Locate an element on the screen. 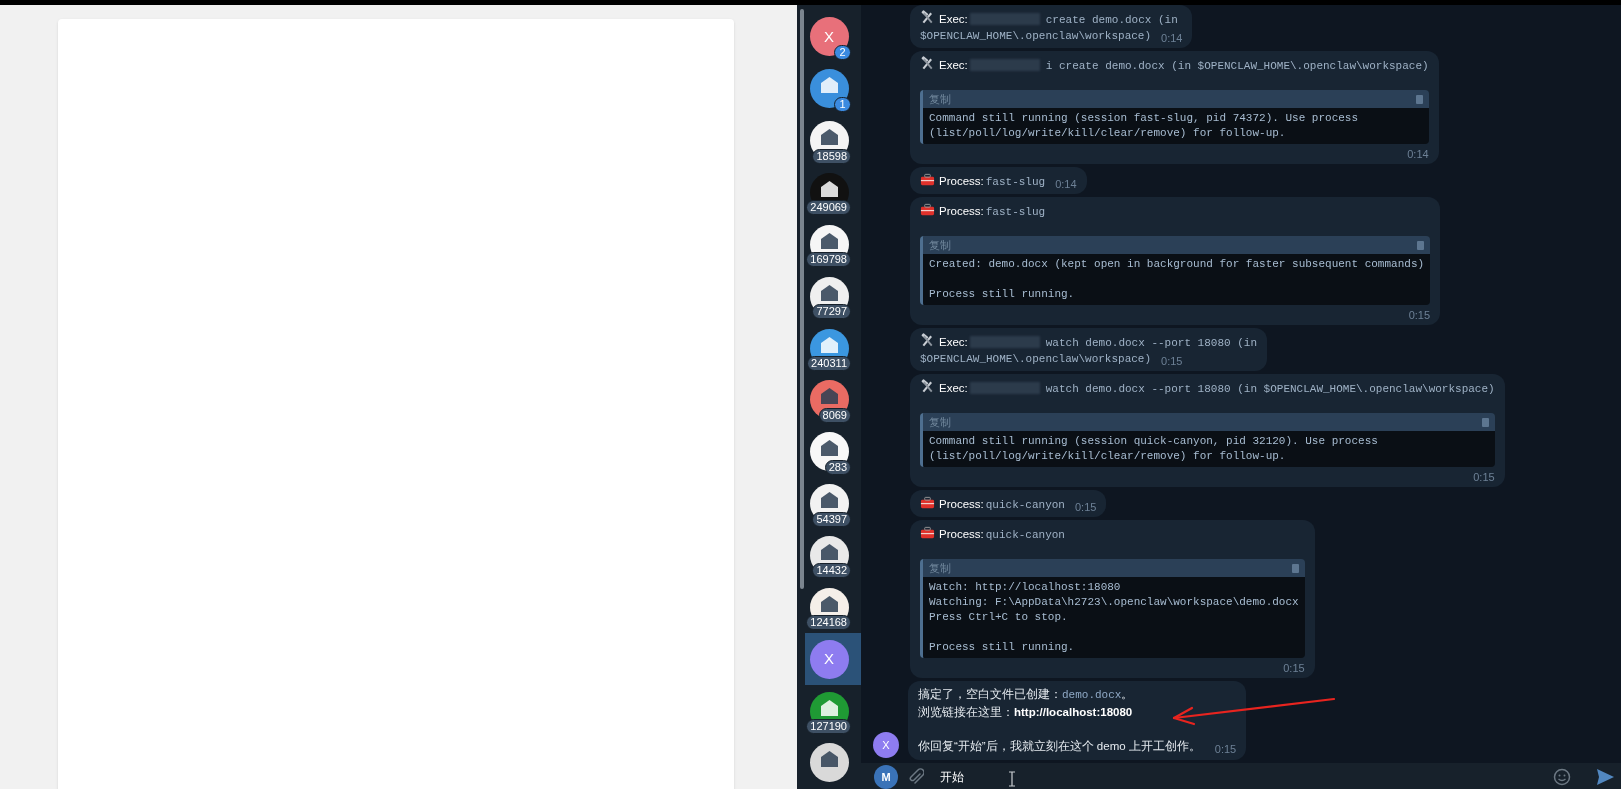  chat-list-item: 1 is located at coordinates (833, 88).